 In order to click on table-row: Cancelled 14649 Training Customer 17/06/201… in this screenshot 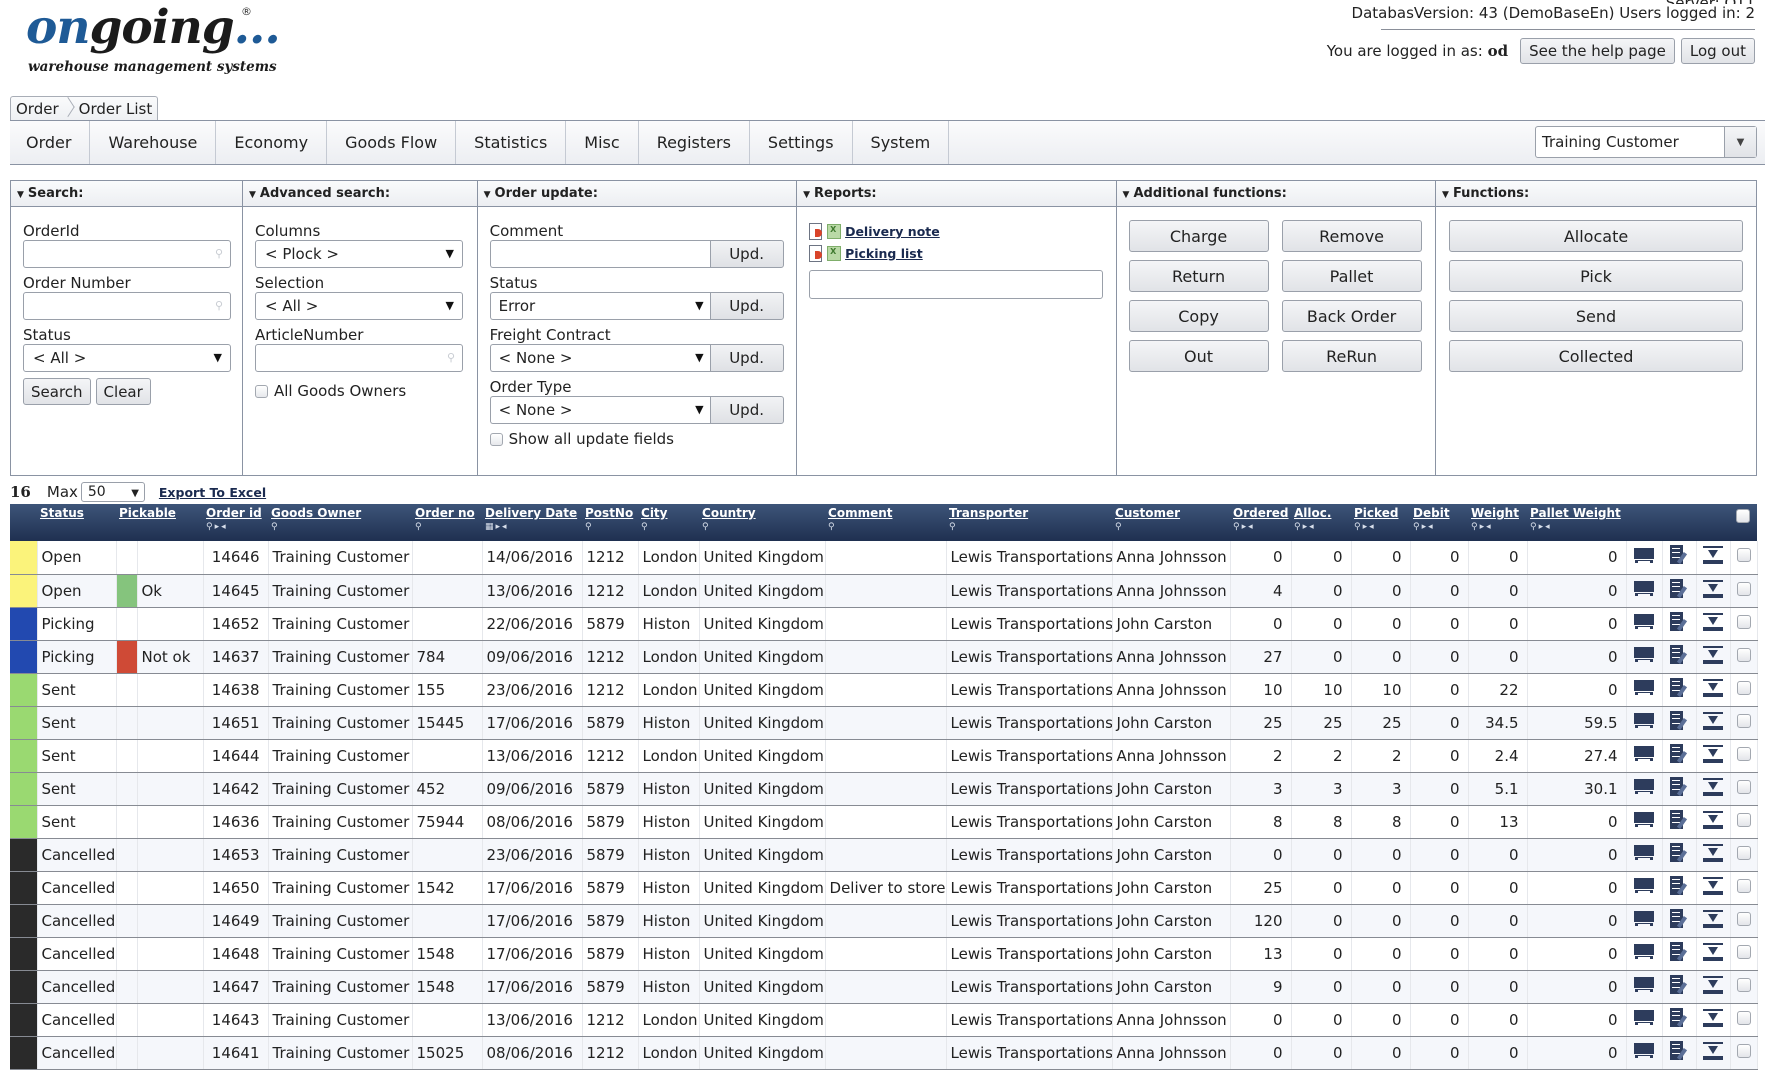, I will do `click(884, 921)`.